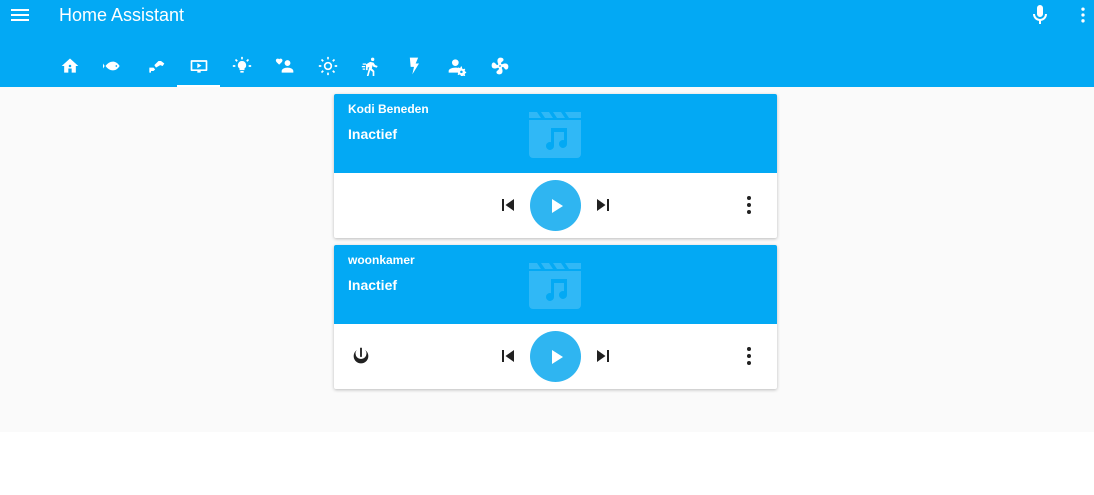 This screenshot has height=495, width=1094. I want to click on tab-motion, so click(370, 65).